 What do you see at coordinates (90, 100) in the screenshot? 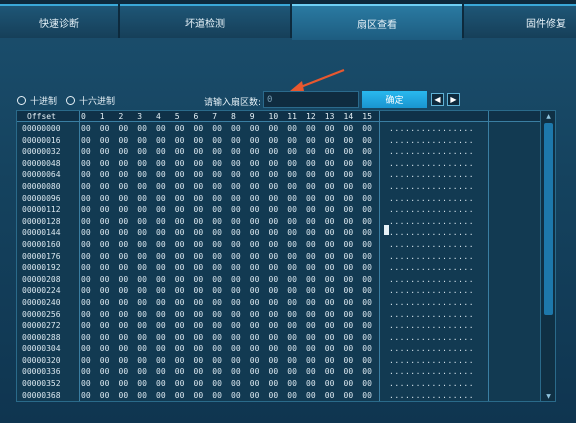
I see `radio-hexadecimal: 十六进制` at bounding box center [90, 100].